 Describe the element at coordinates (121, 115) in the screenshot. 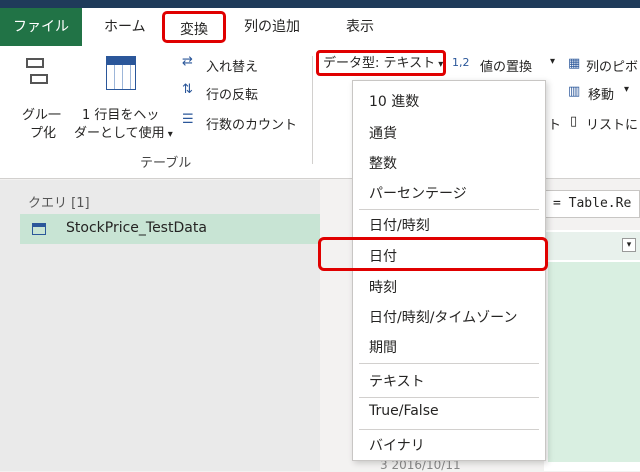

I see `use-first-row-label-line1: 1 行目をヘッ` at that location.